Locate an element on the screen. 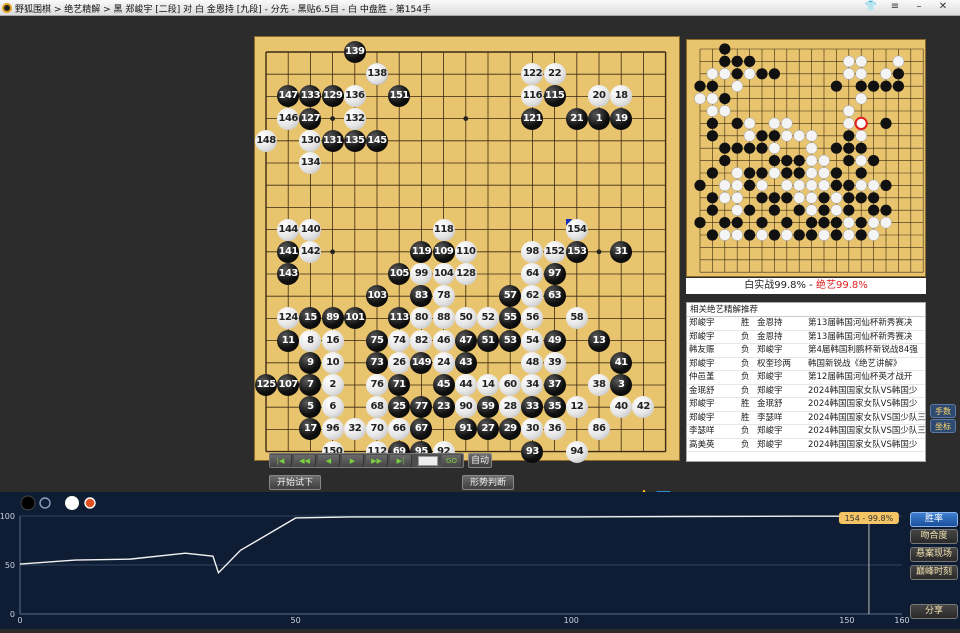 The height and width of the screenshot is (633, 960). white-stone: 44 is located at coordinates (465, 385).